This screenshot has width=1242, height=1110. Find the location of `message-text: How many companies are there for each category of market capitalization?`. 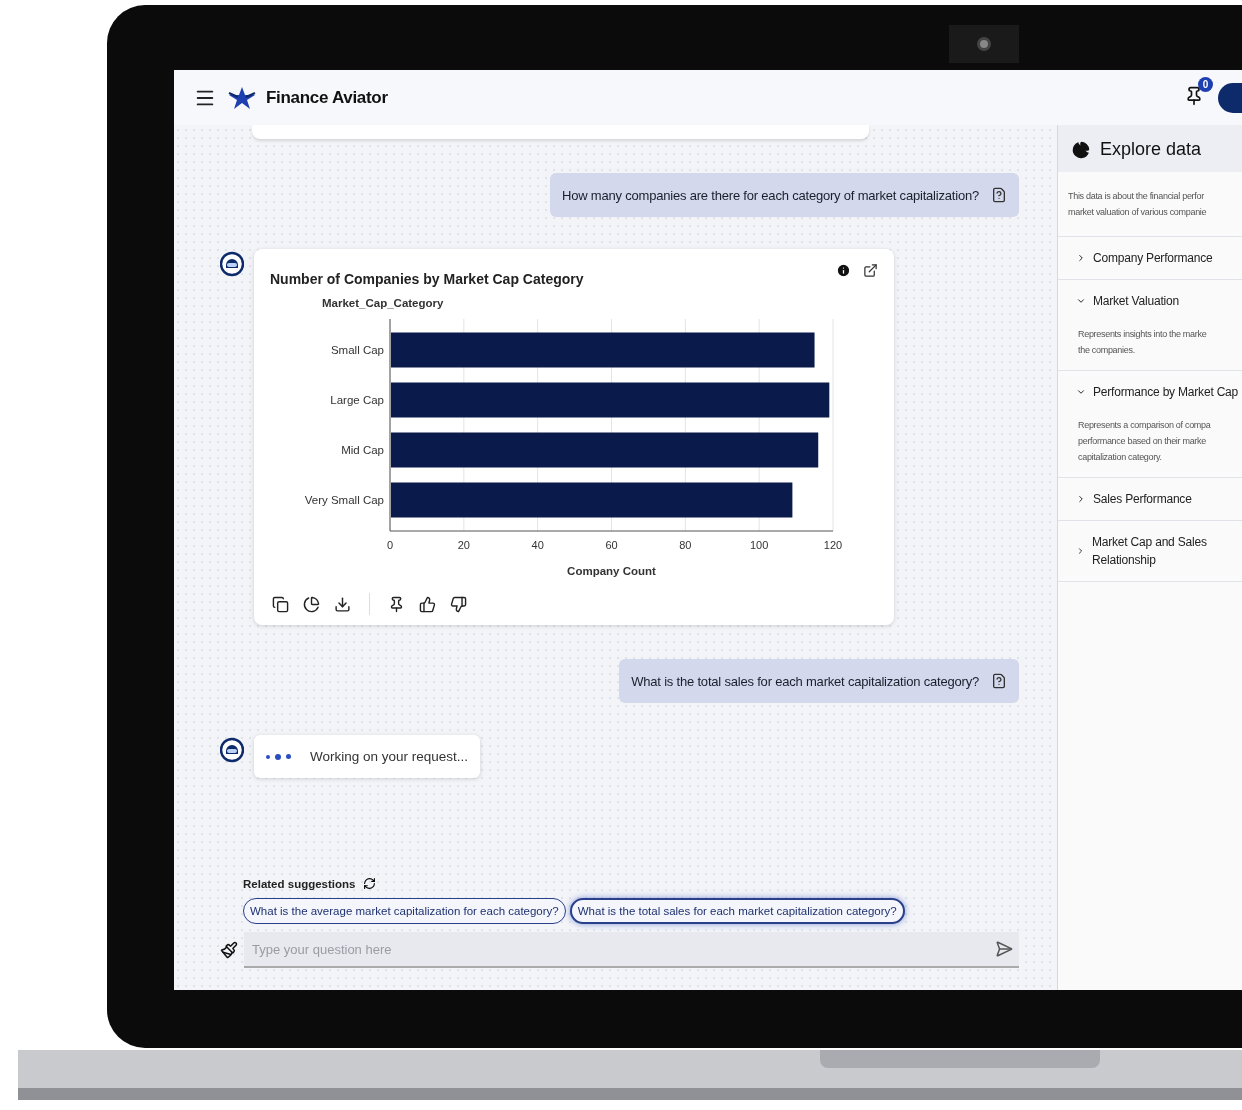

message-text: How many companies are there for each category of market capitalization? is located at coordinates (770, 195).